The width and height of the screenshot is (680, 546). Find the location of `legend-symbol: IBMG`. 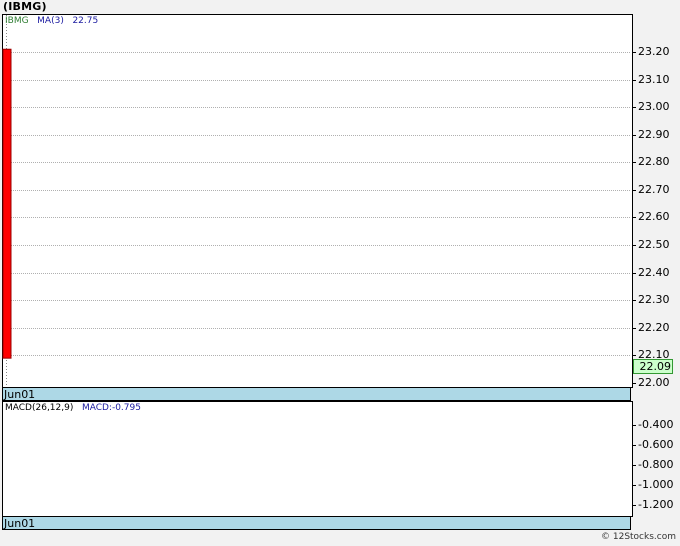

legend-symbol: IBMG is located at coordinates (17, 21).